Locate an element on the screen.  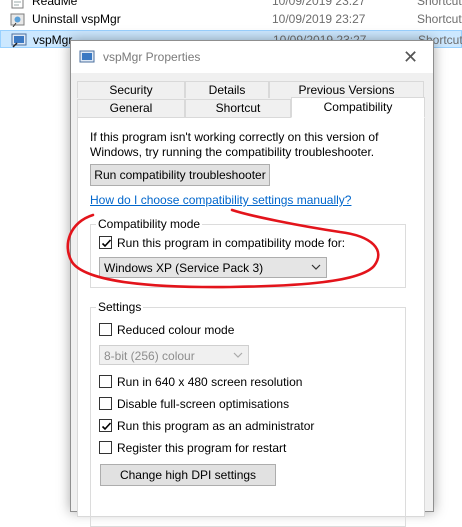
file-name: ReadMe is located at coordinates (55, 4).